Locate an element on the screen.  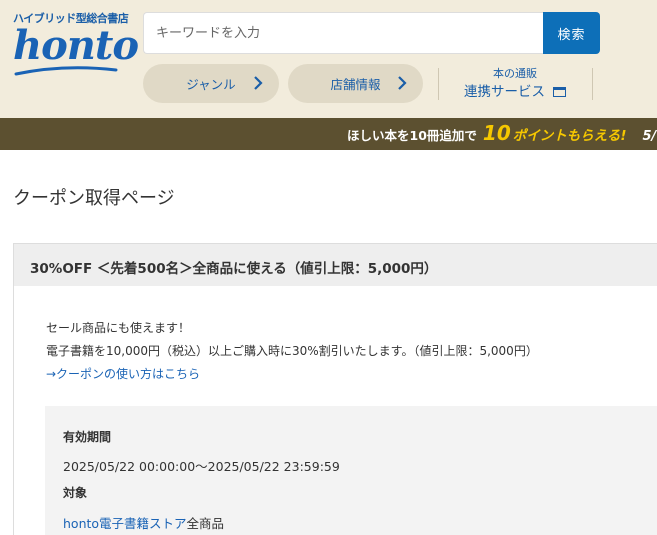
coupon-howto-link: →クーポンの使い方はこちら is located at coordinates (123, 374).